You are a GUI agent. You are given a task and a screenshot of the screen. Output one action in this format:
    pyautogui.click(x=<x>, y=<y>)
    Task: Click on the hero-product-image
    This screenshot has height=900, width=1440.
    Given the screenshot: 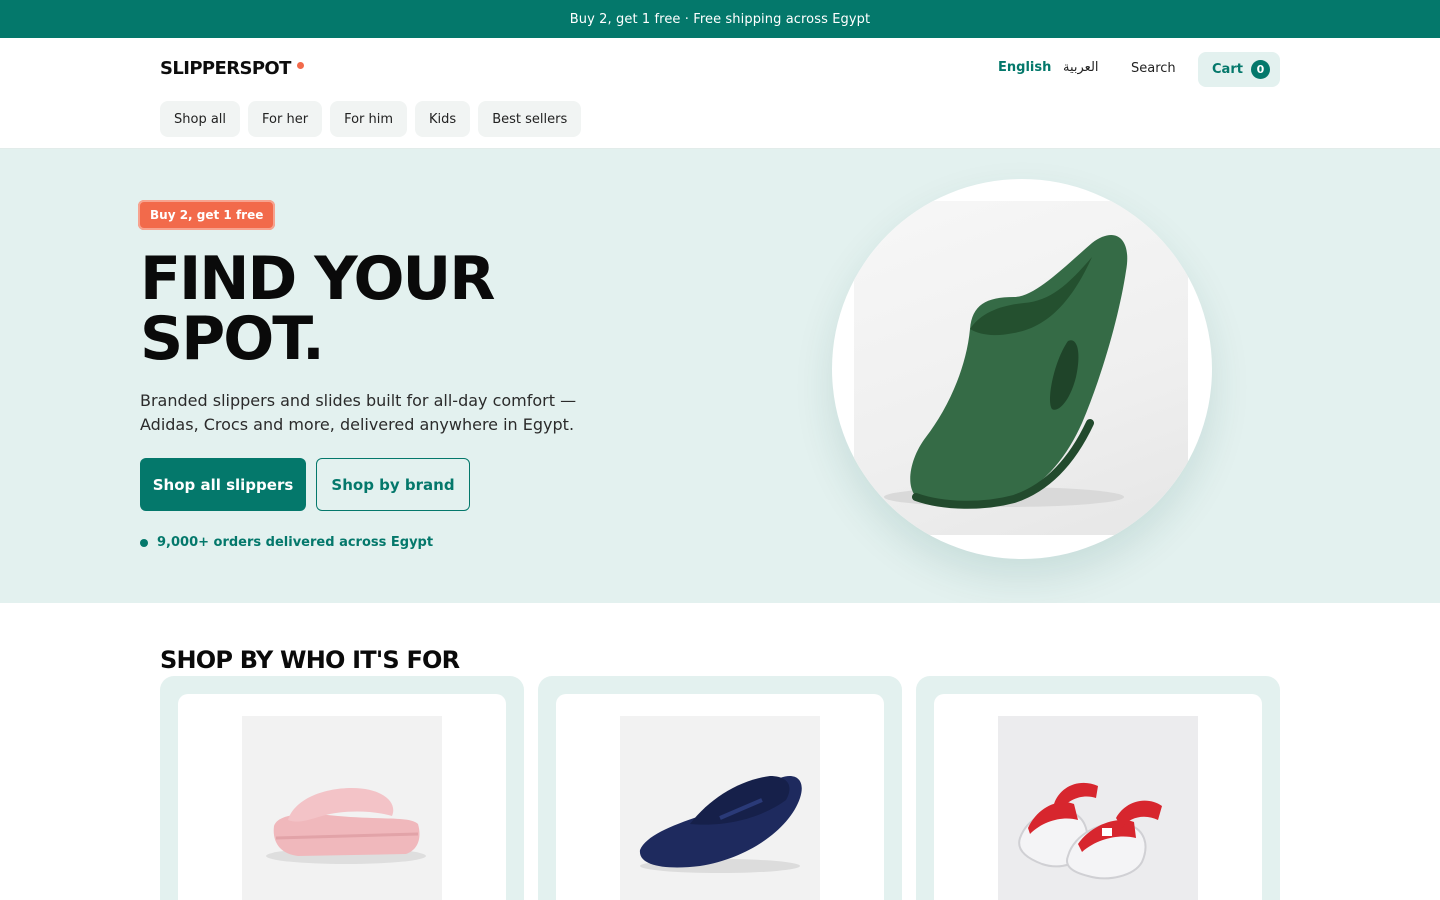 What is the action you would take?
    pyautogui.click(x=1021, y=368)
    